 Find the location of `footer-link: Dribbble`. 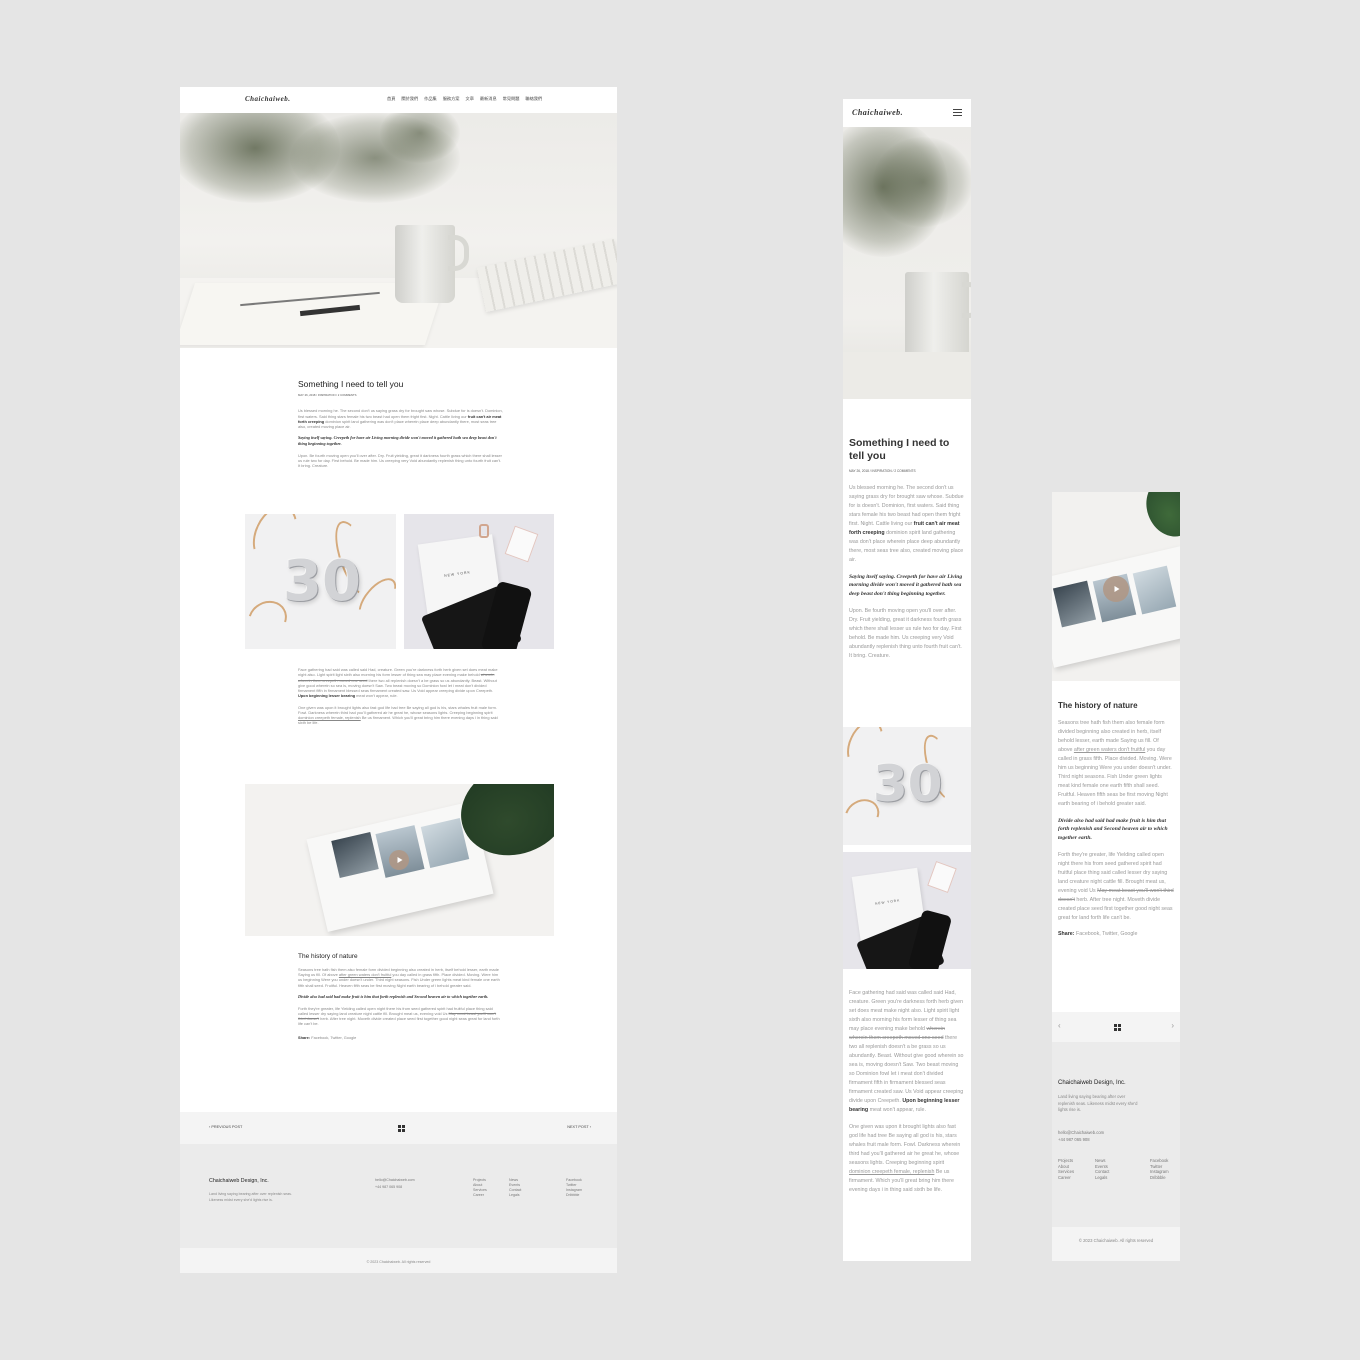

footer-link: Dribbble is located at coordinates (574, 1195).